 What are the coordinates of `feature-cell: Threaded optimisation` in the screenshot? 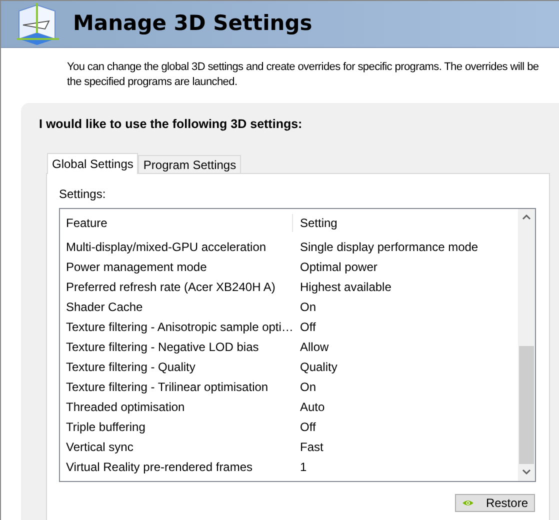 It's located at (125, 407).